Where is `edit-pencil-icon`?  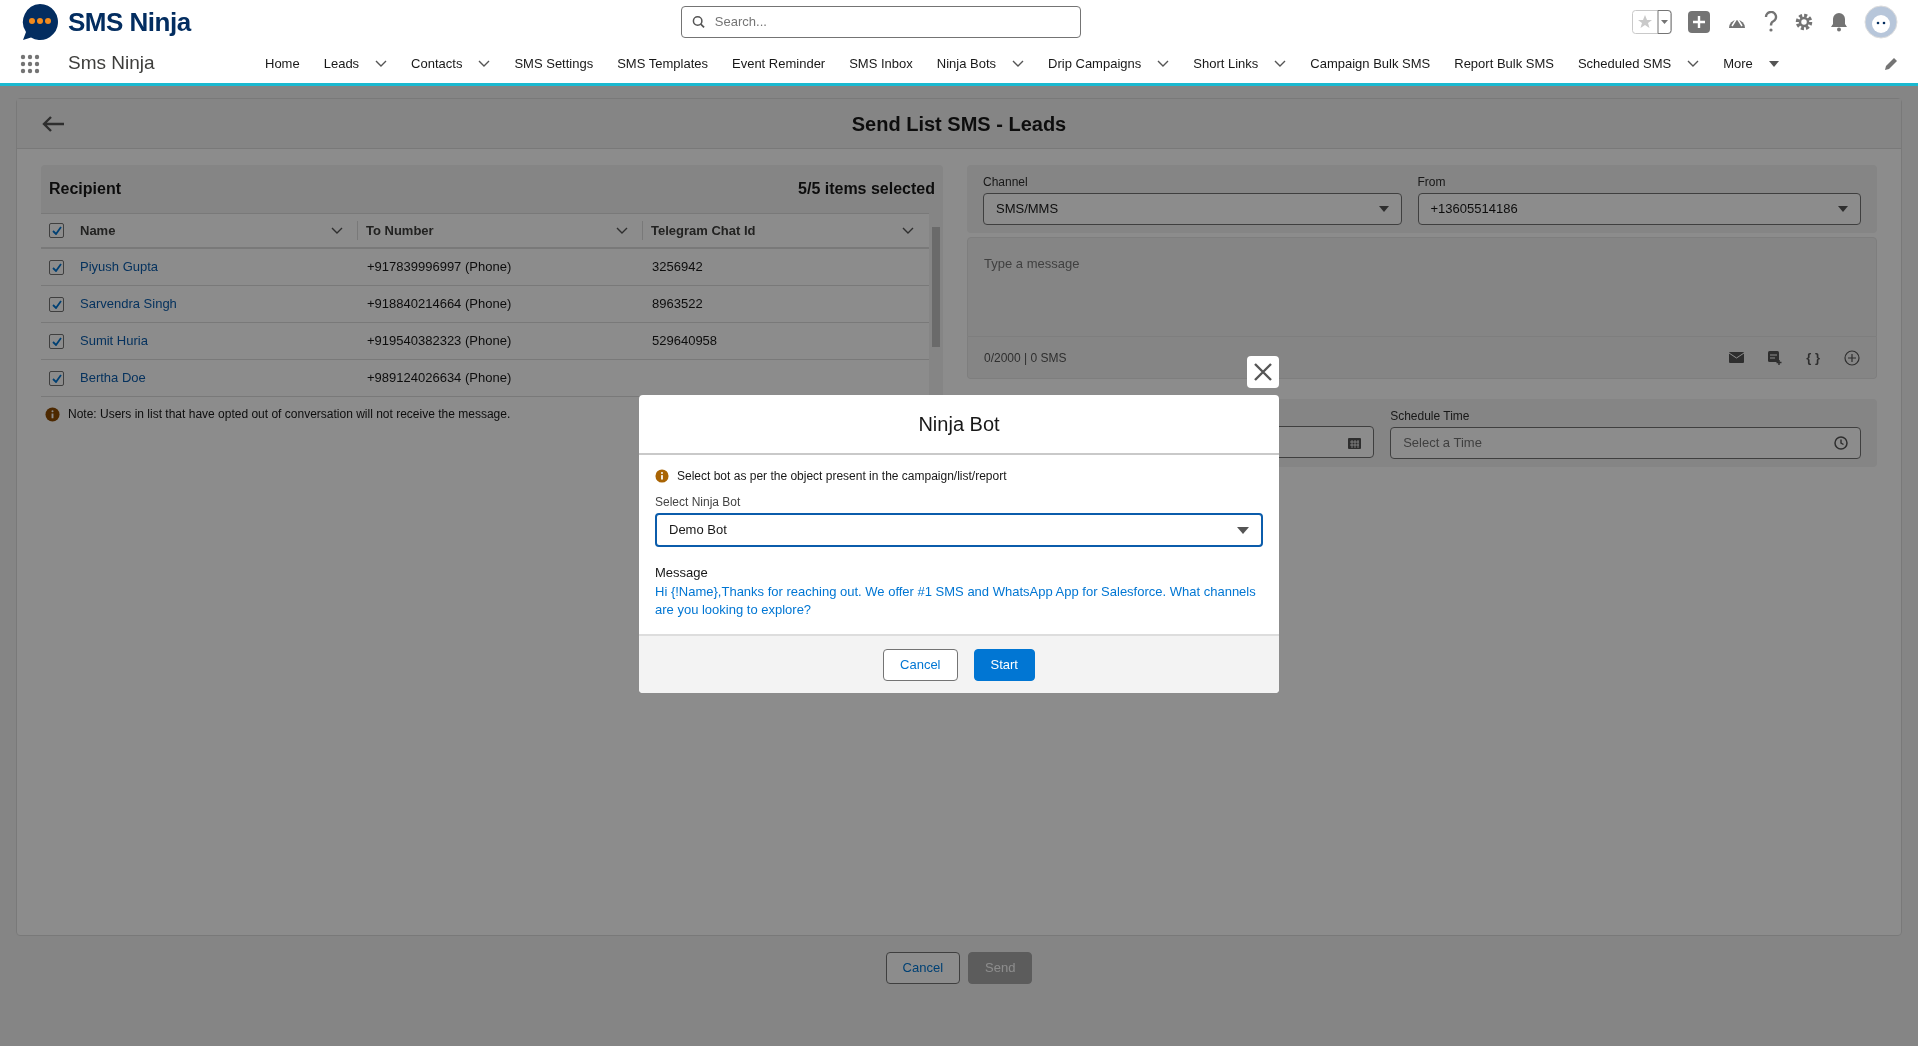 edit-pencil-icon is located at coordinates (1891, 63).